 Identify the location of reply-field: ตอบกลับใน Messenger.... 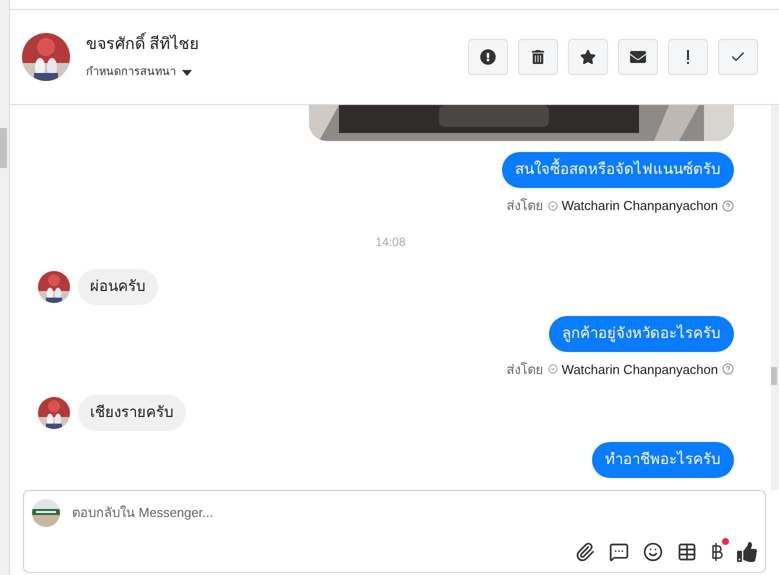
(414, 513).